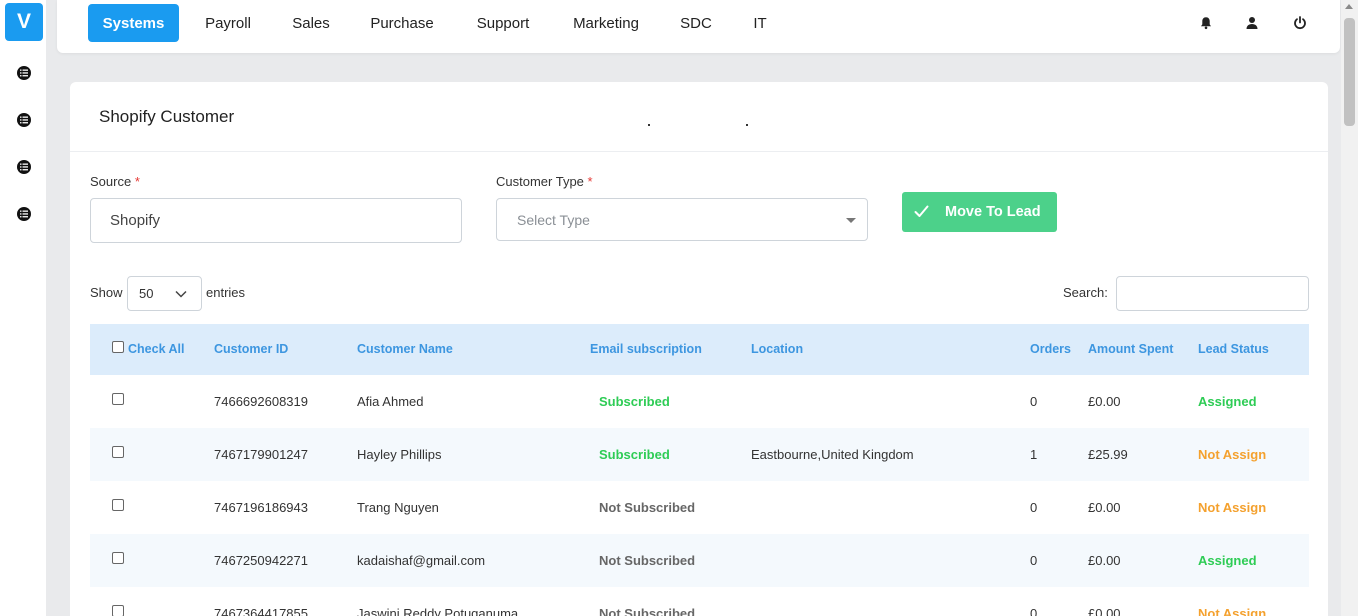 This screenshot has width=1358, height=616. Describe the element at coordinates (226, 292) in the screenshot. I see `entries-label: entries` at that location.